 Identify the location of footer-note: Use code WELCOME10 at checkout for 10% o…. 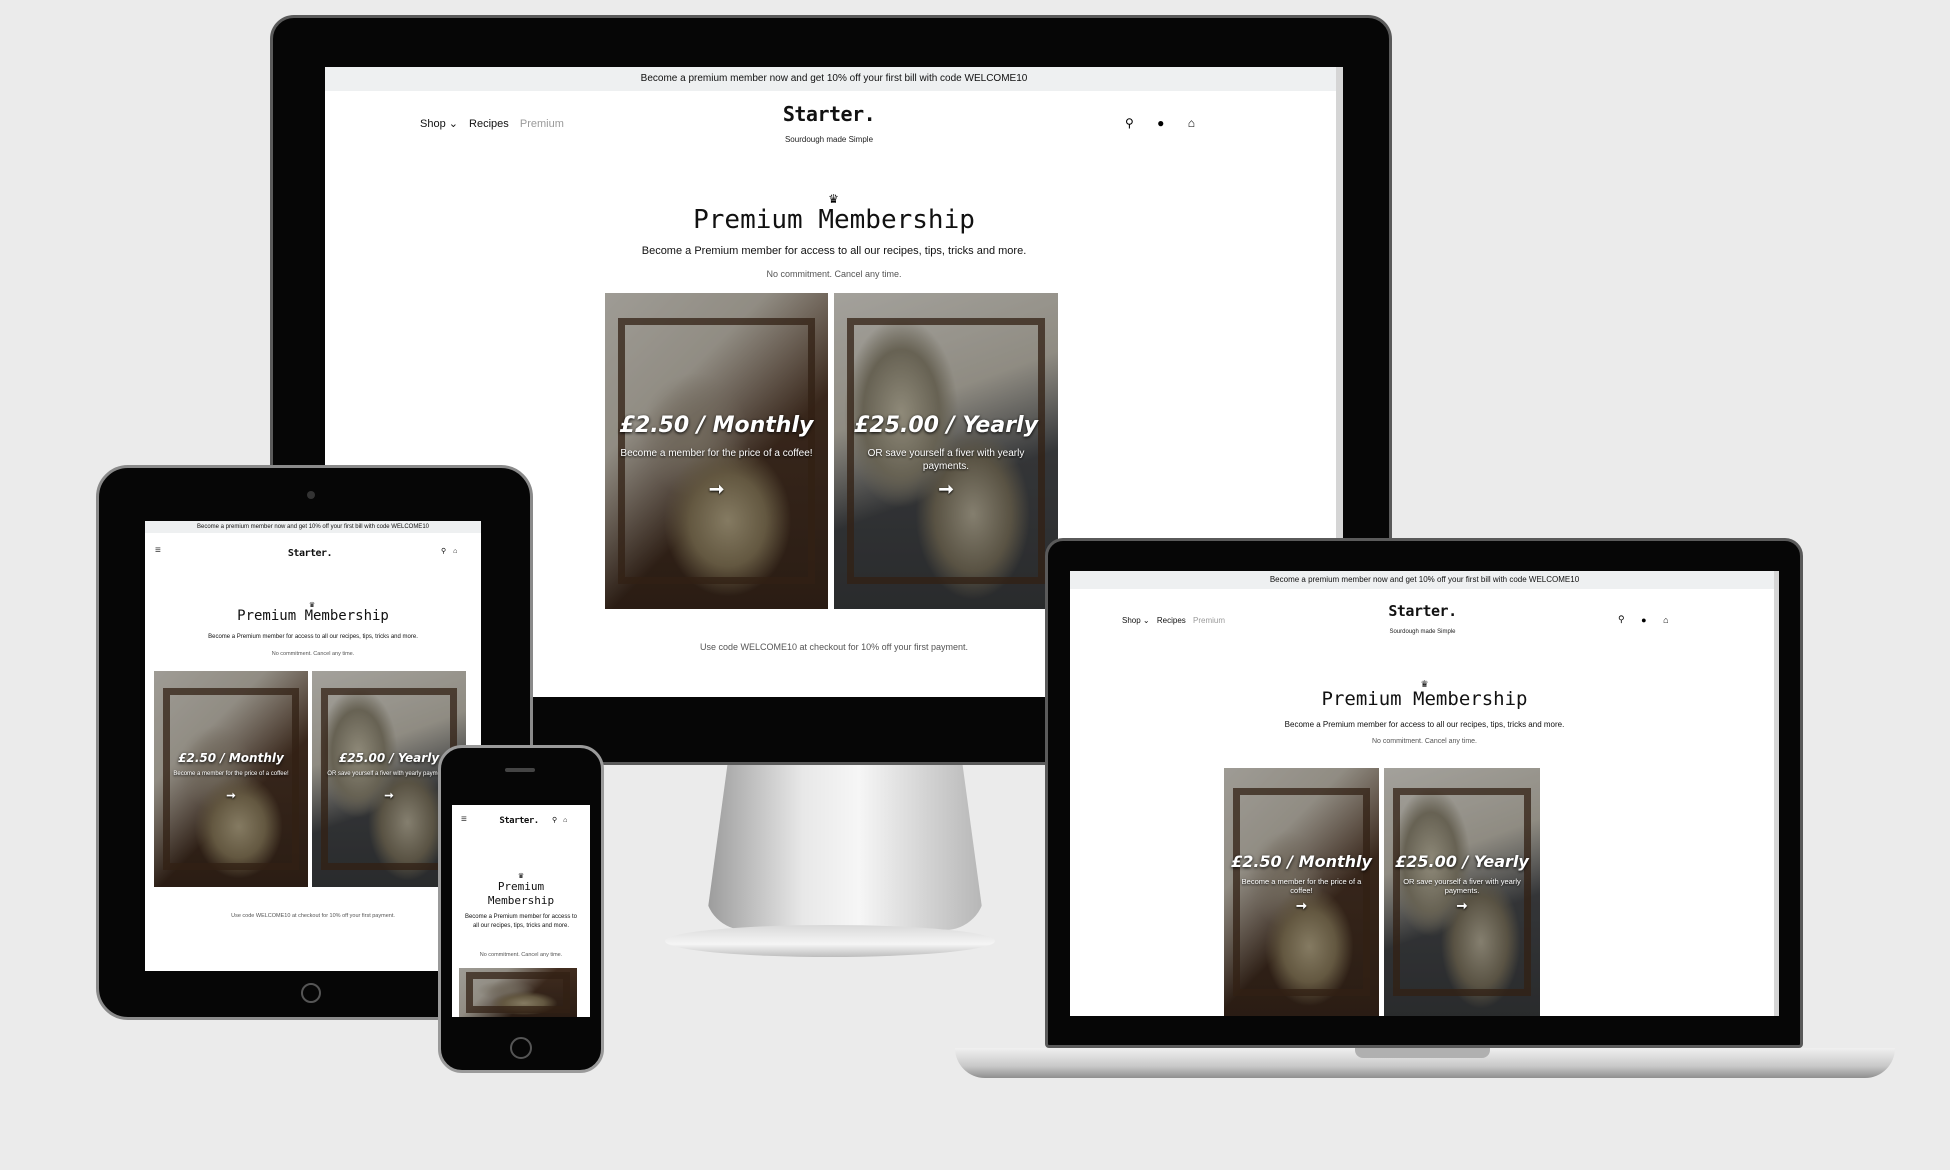
(313, 916).